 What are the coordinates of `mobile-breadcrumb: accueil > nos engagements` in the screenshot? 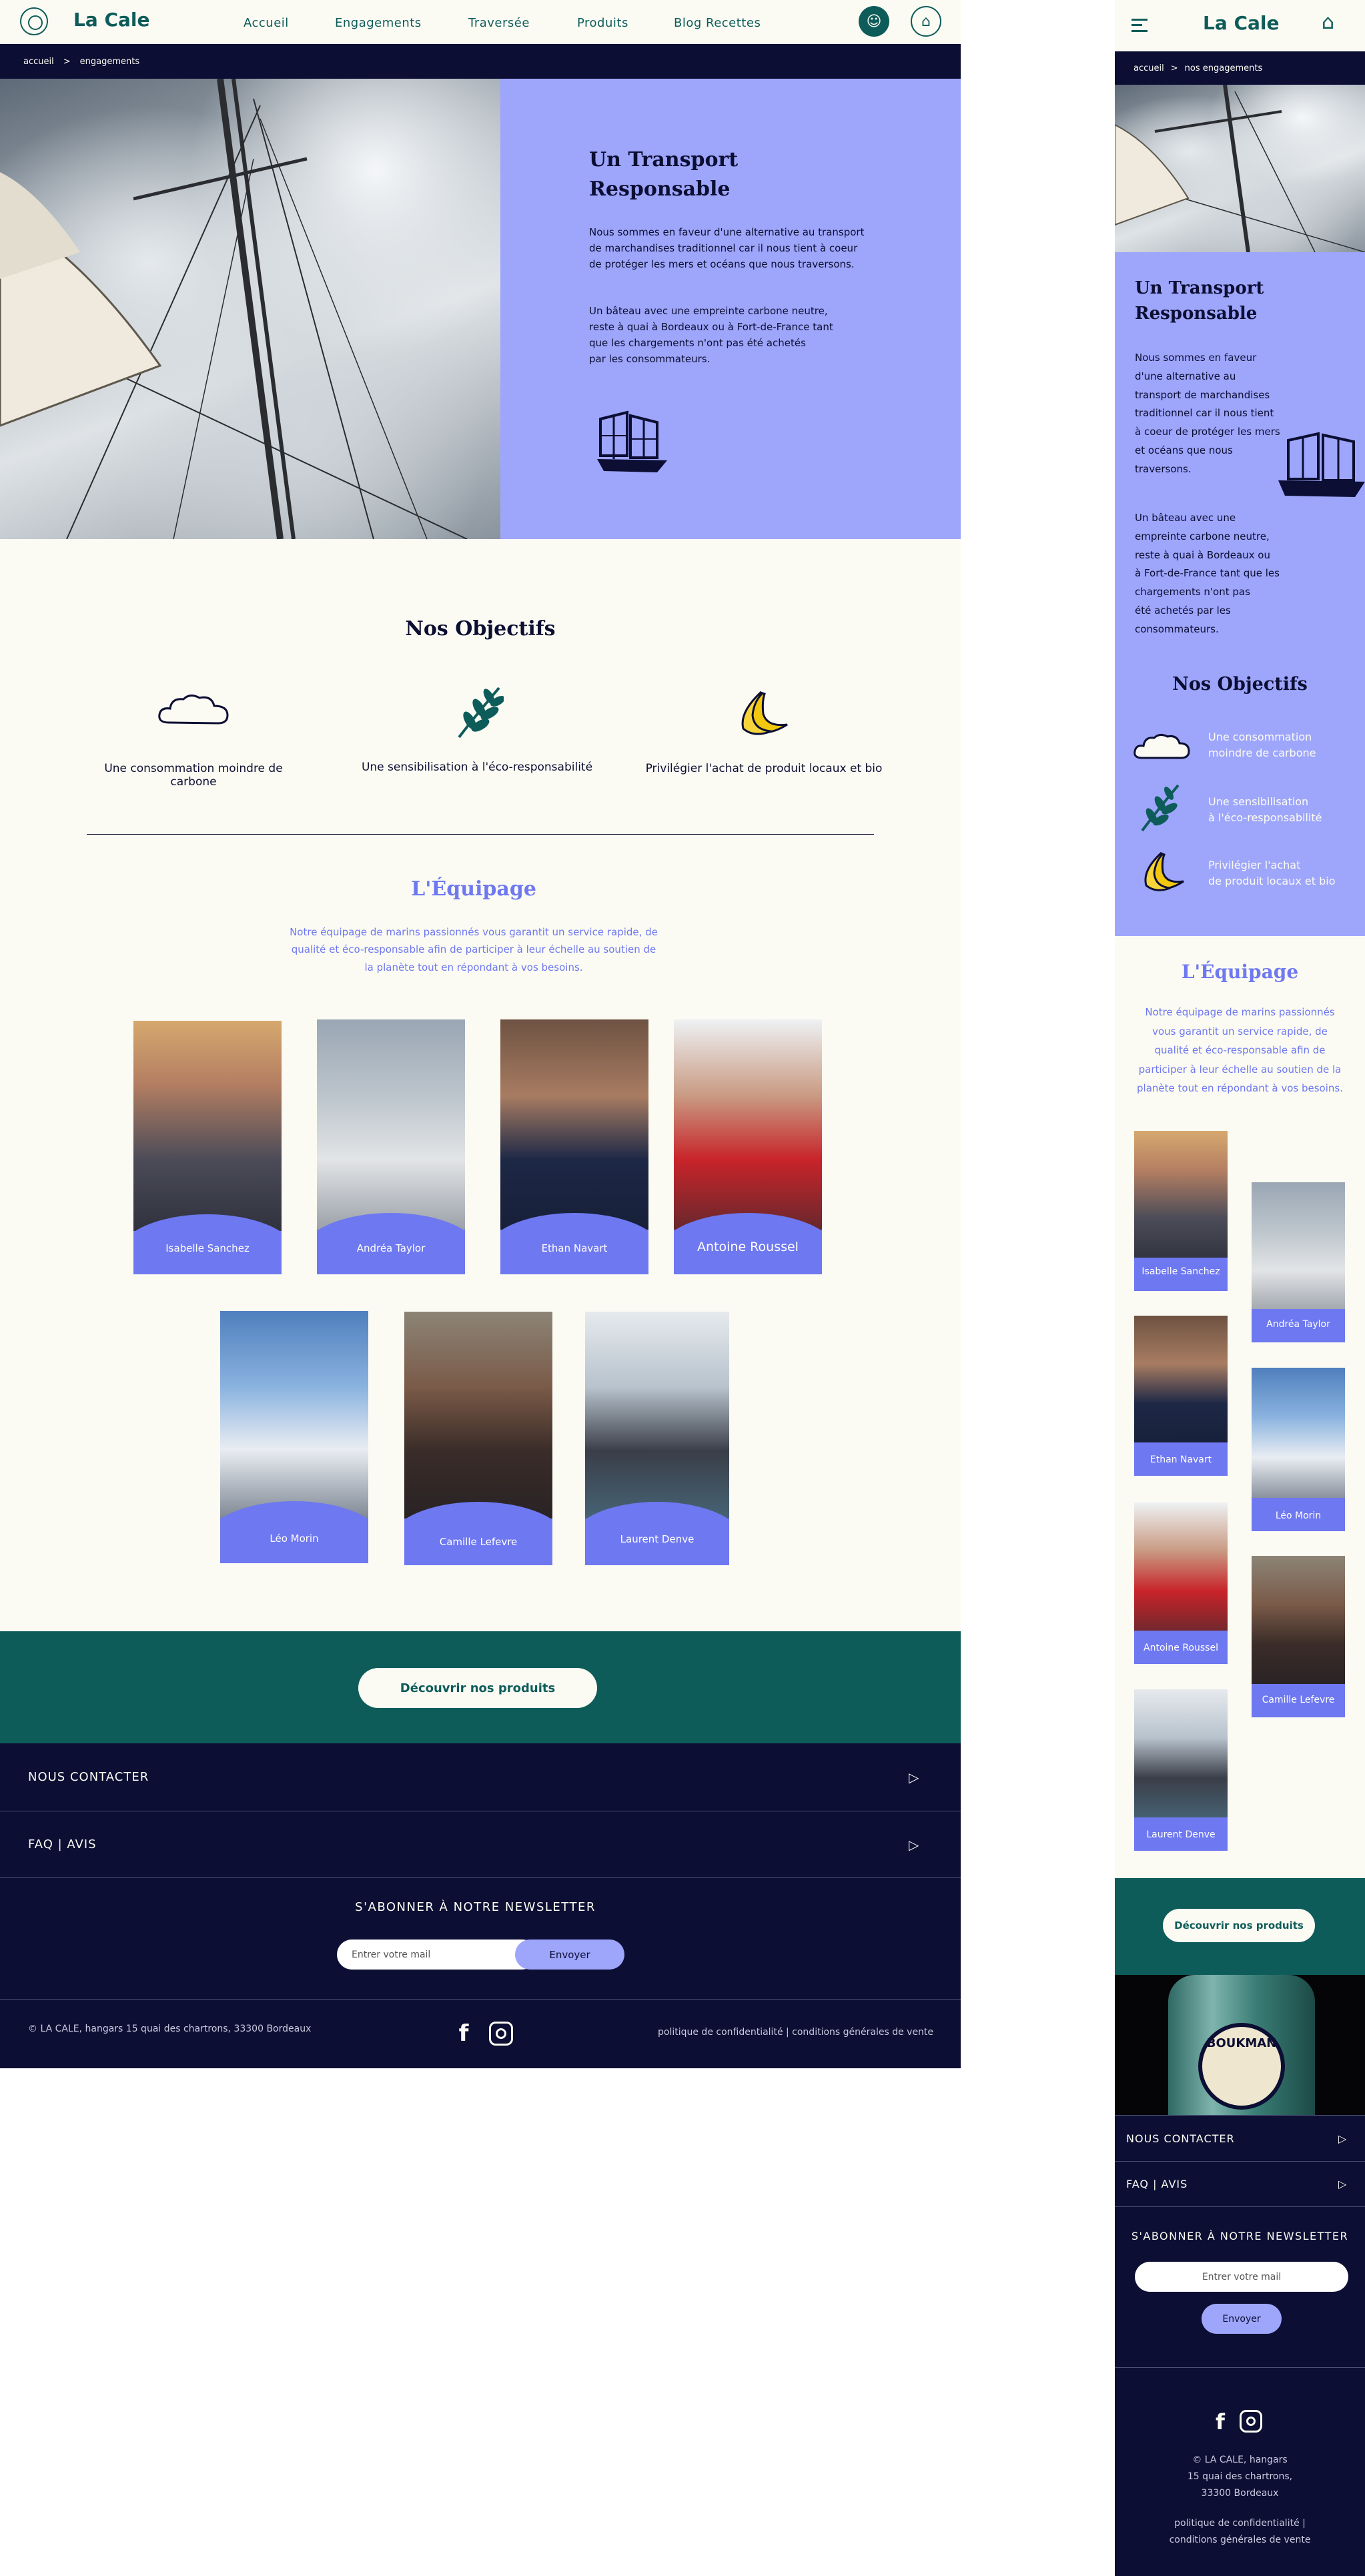 It's located at (1240, 68).